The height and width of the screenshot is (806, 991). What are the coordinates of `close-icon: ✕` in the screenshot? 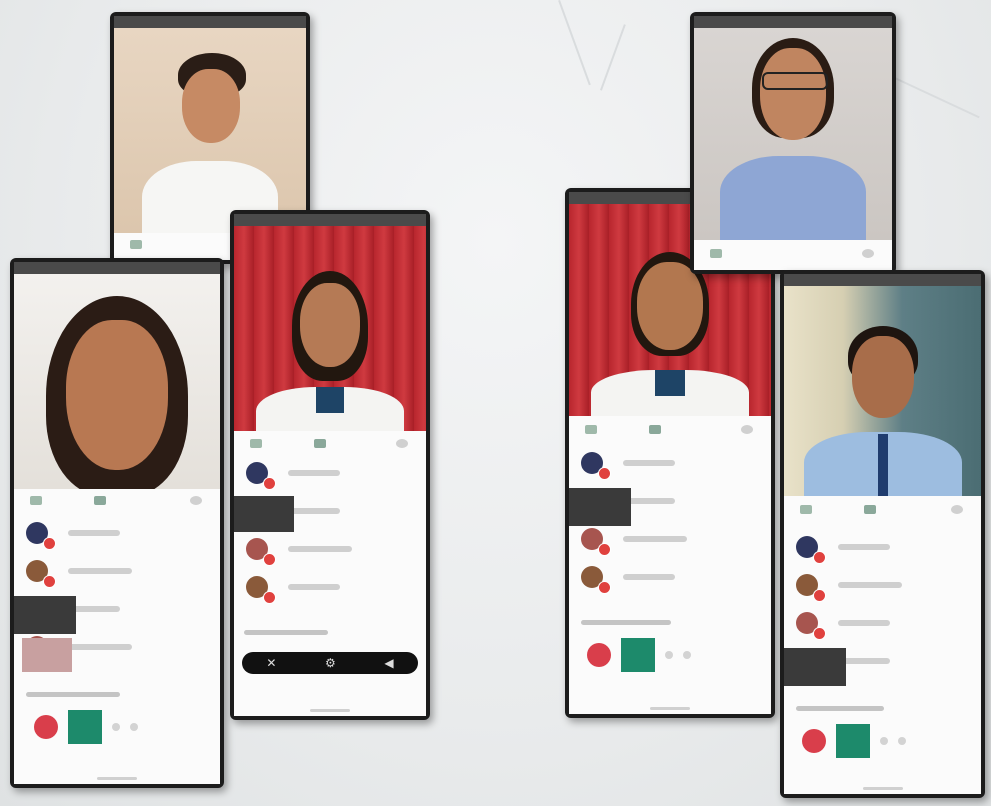 It's located at (271, 663).